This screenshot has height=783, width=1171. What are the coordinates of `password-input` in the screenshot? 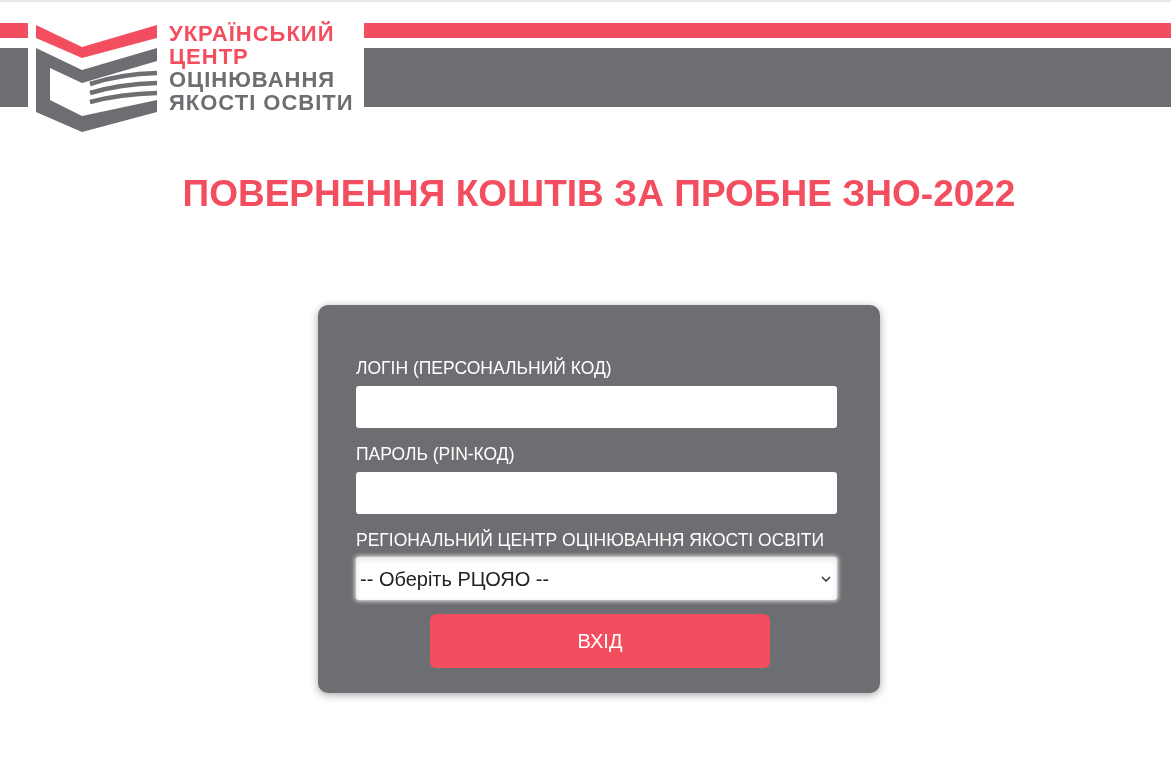 It's located at (596, 493).